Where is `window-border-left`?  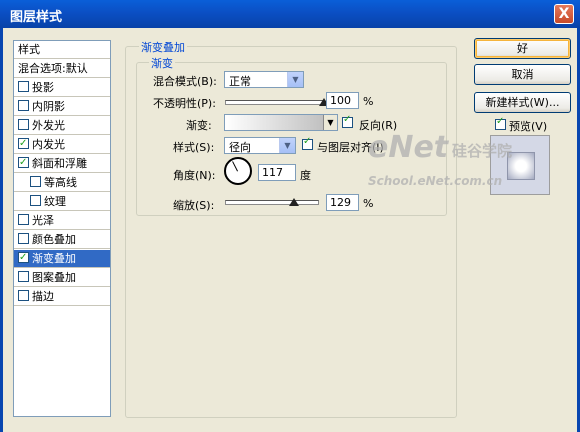
window-border-left is located at coordinates (1, 230).